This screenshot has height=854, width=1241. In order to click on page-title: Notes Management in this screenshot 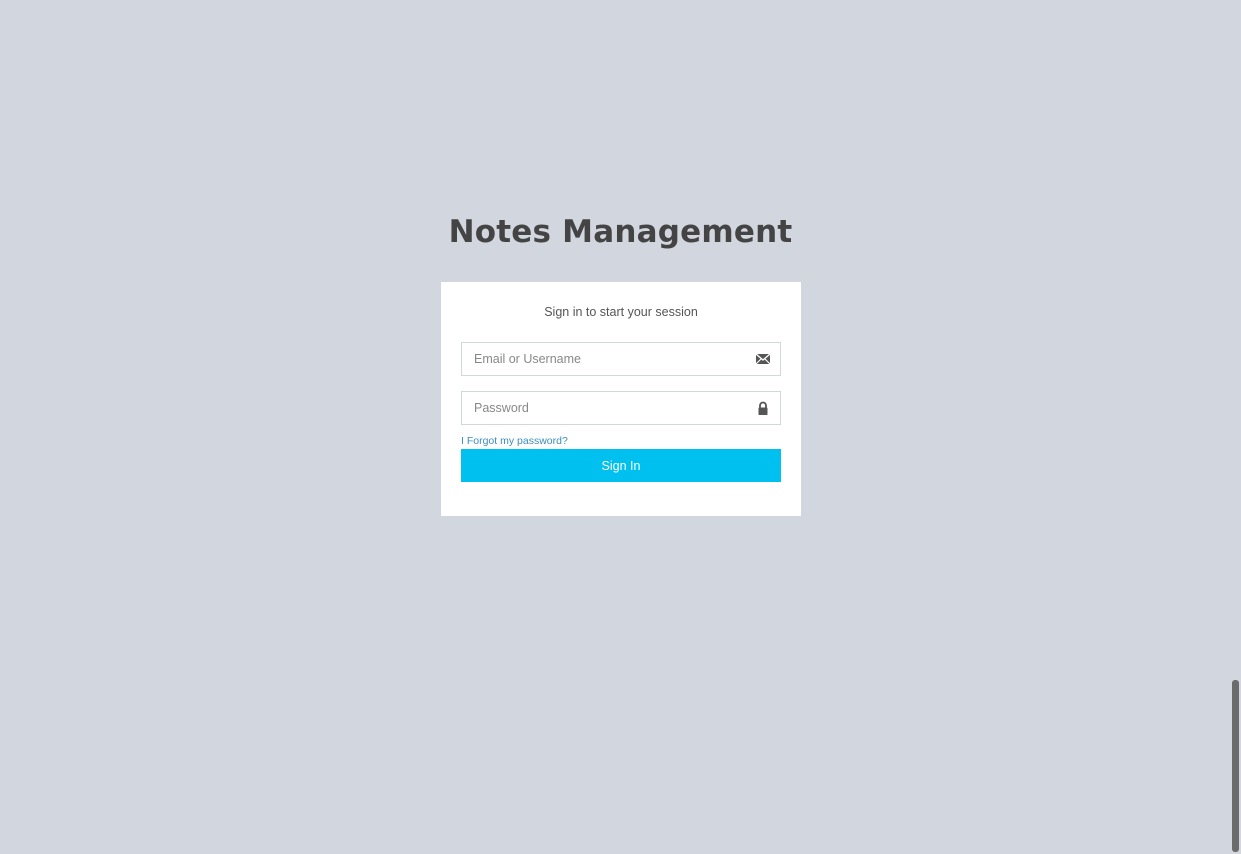, I will do `click(620, 232)`.